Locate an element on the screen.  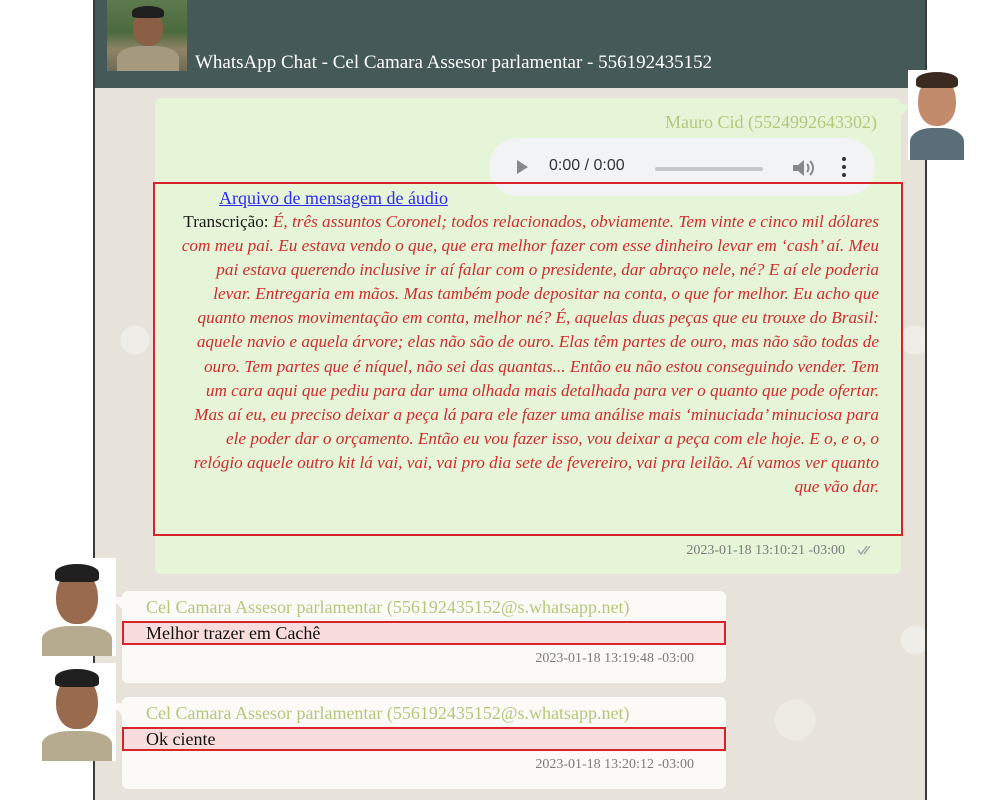
play-icon is located at coordinates (522, 167).